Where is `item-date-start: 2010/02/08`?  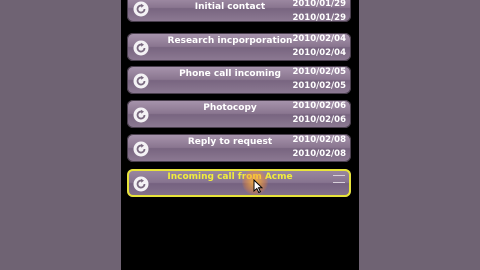 item-date-start: 2010/02/08 is located at coordinates (319, 140).